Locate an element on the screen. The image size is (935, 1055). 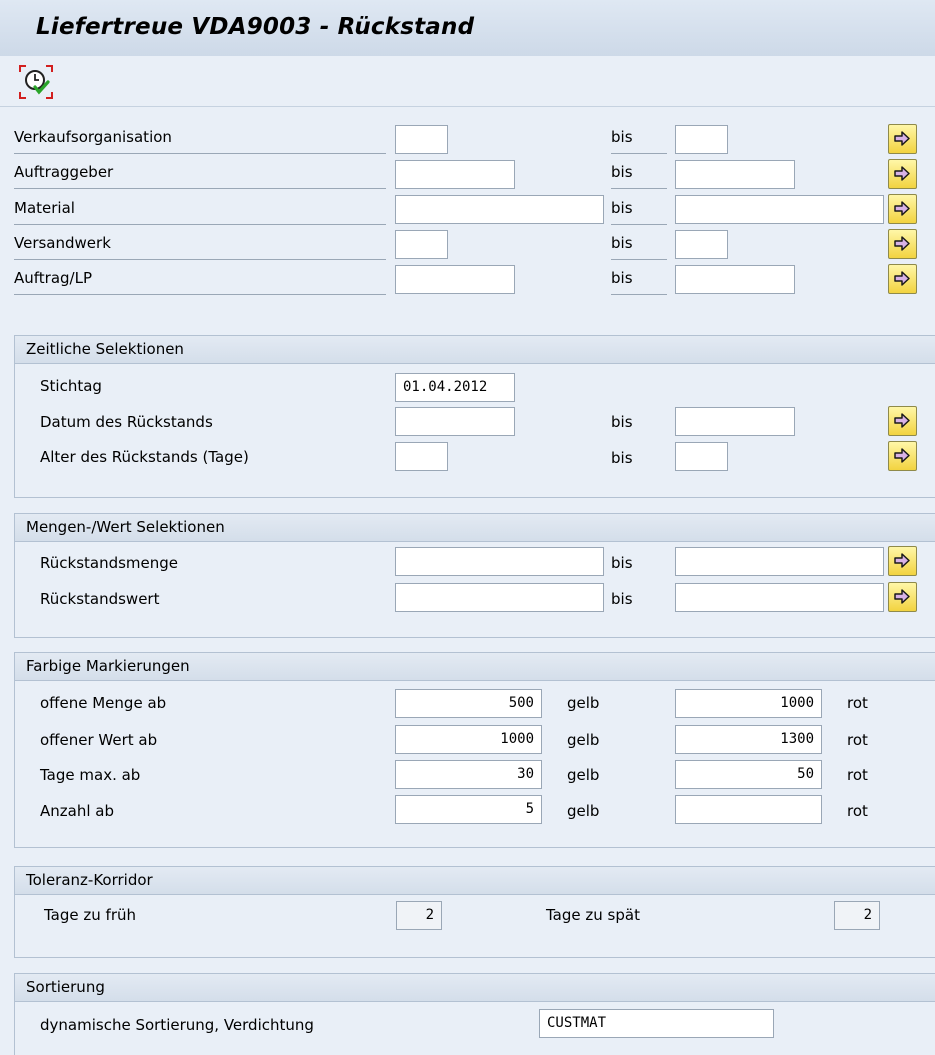
tage-max-rot-input: 50 is located at coordinates (748, 774).